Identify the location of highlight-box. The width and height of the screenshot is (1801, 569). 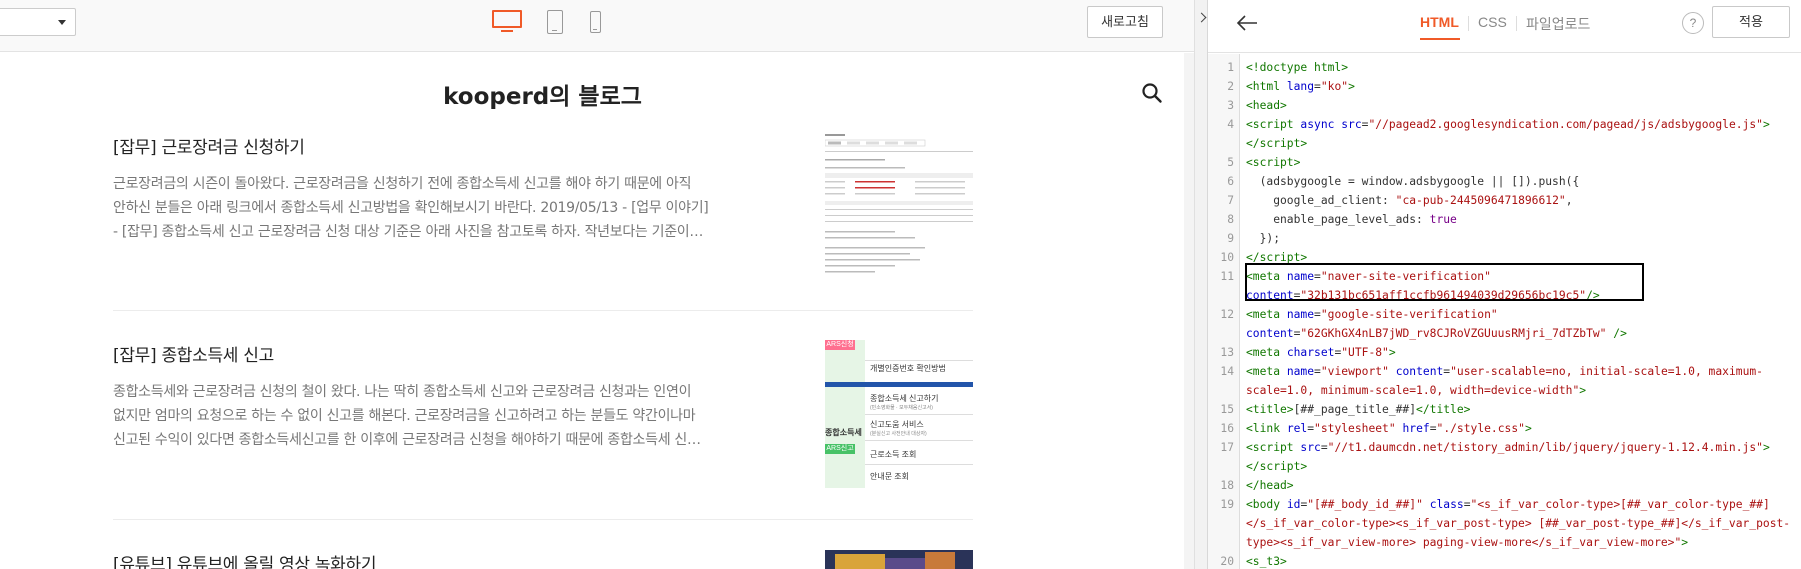
(1444, 282).